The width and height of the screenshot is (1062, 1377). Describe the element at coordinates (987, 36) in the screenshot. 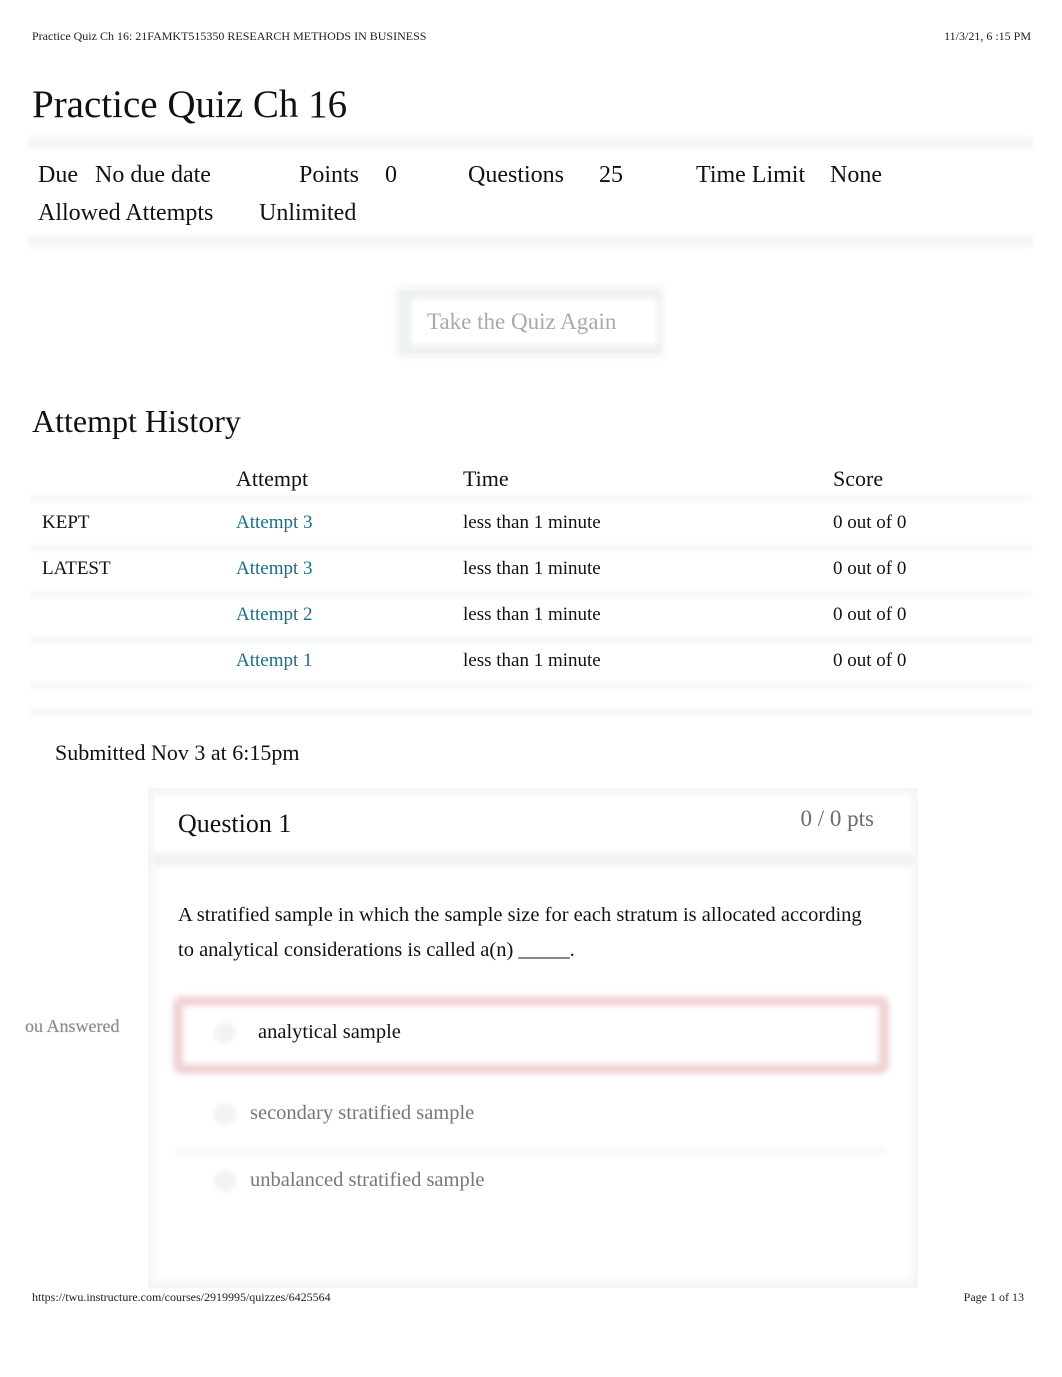

I see `print-timestamp: 11/3/21, 6 :15 PM` at that location.